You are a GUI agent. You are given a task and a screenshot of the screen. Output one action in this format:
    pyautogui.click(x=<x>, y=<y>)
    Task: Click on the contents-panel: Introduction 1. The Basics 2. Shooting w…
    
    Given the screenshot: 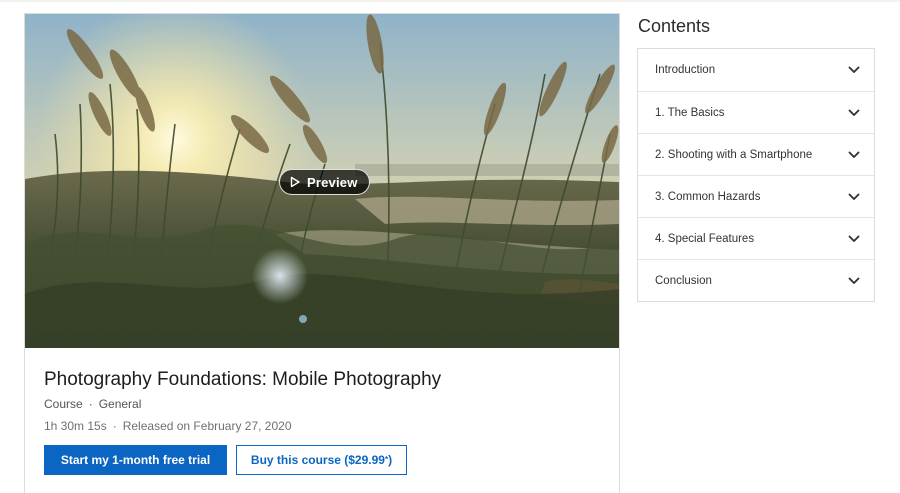 What is the action you would take?
    pyautogui.click(x=756, y=175)
    